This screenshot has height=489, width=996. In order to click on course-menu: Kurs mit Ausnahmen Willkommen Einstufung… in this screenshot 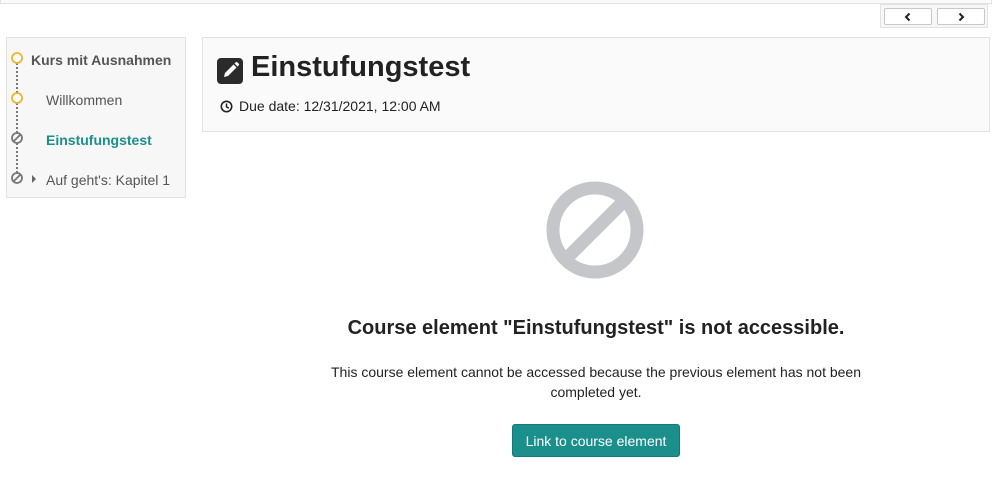, I will do `click(96, 117)`.